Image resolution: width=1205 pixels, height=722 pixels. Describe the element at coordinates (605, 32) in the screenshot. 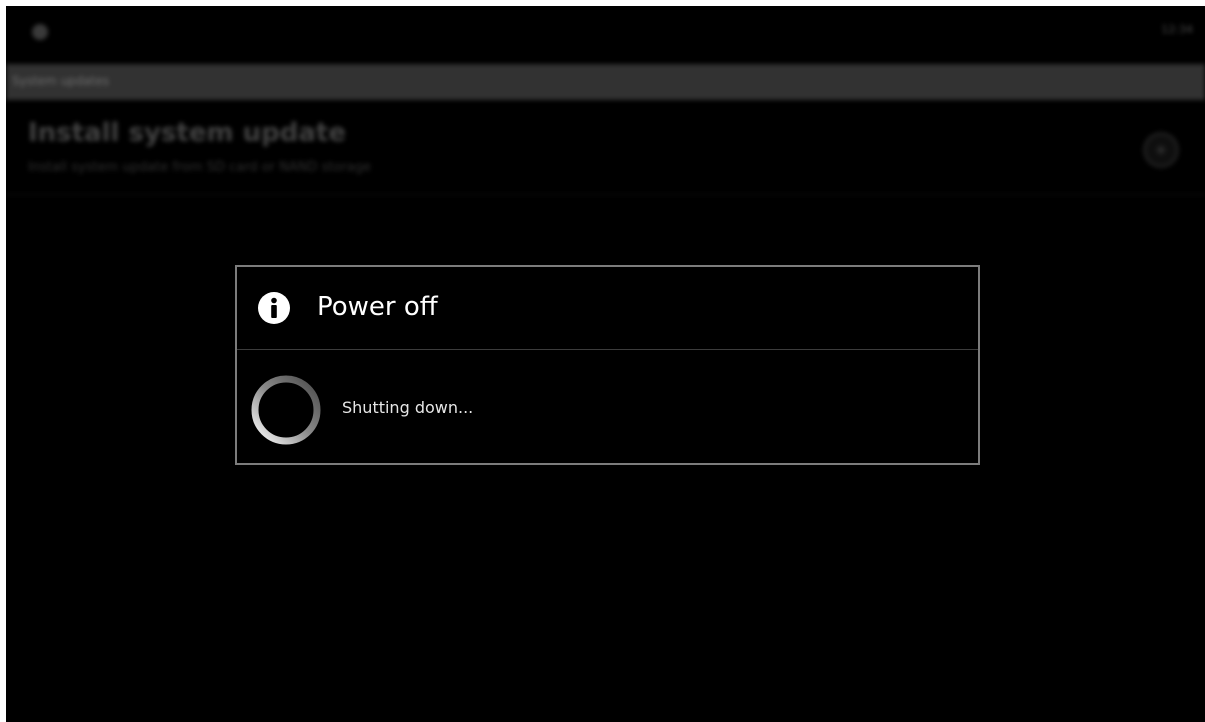

I see `status-bar: 12:34` at that location.